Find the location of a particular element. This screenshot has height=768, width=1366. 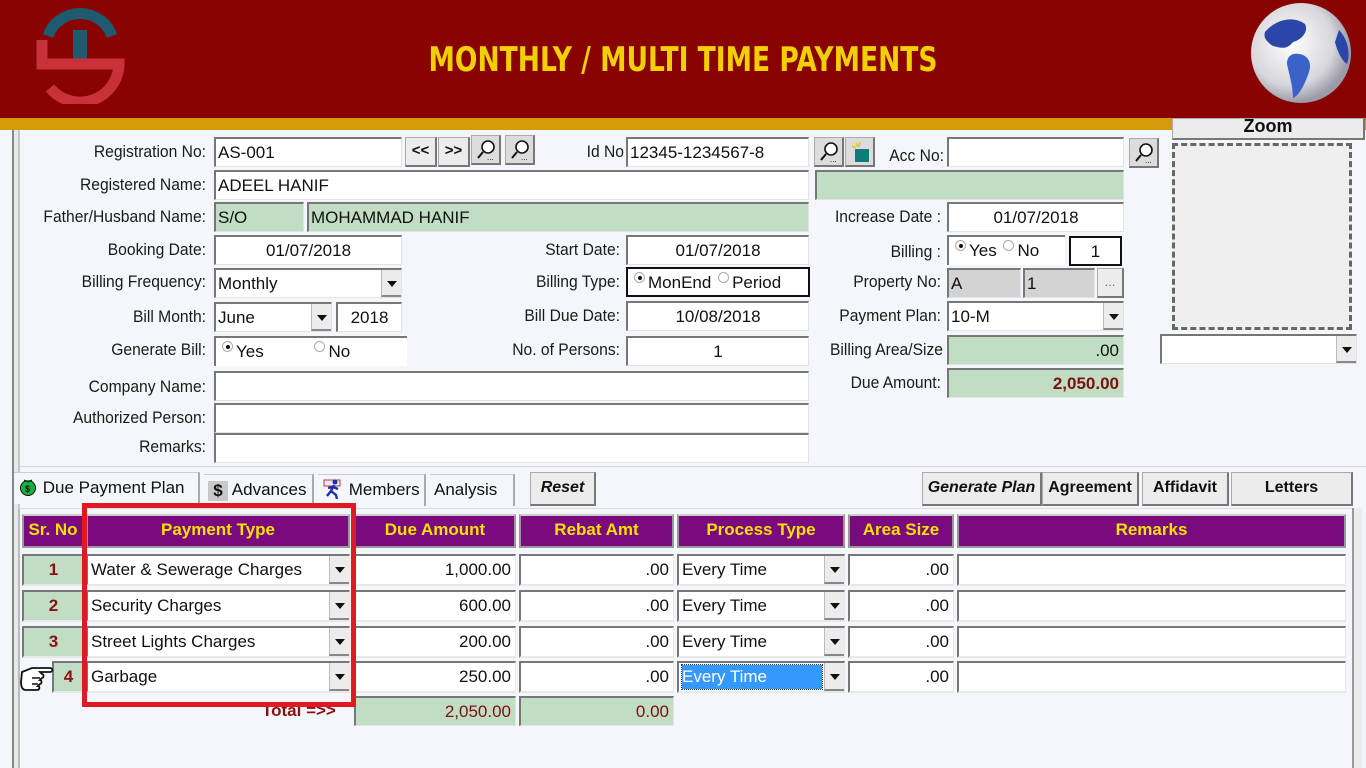

column-header-rebate-amt: Rebat Amt is located at coordinates (596, 531).